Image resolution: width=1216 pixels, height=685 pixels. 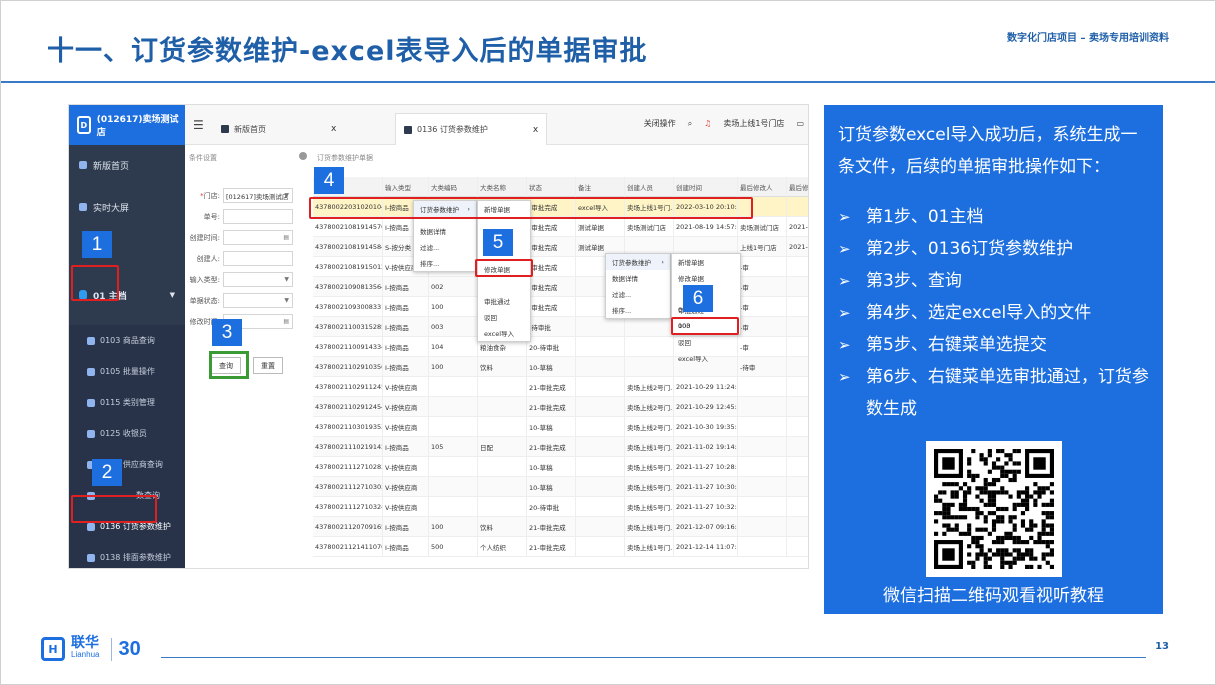 I want to click on store-select: [012617]卖场测试店 ▼, so click(x=258, y=195).